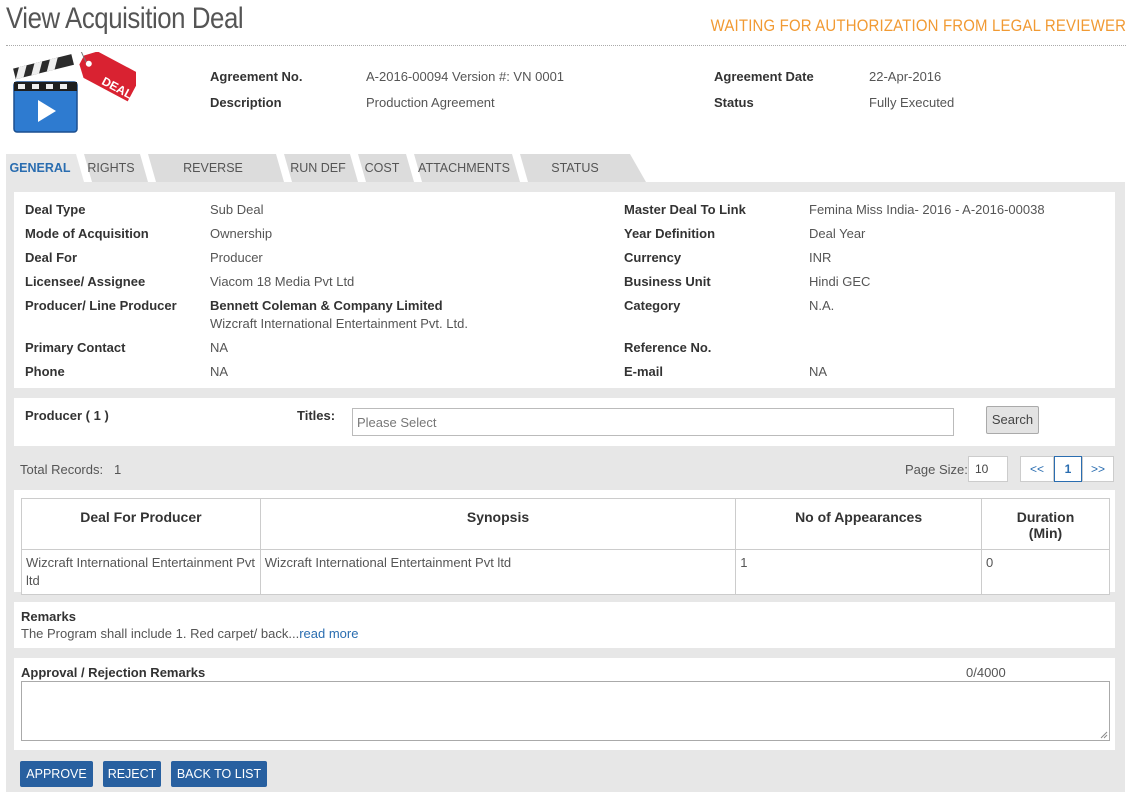  Describe the element at coordinates (56, 774) in the screenshot. I see `approve-button: APPROVE` at that location.